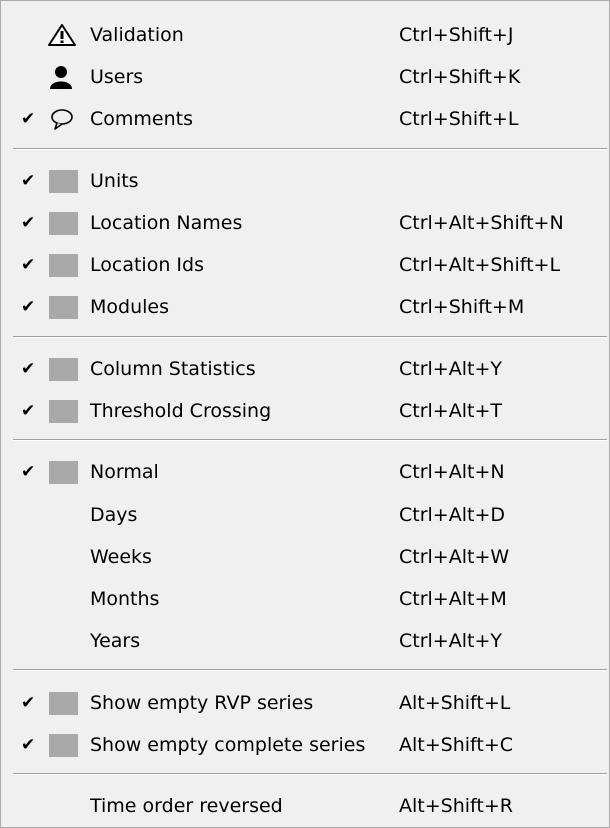  Describe the element at coordinates (456, 35) in the screenshot. I see `menu-item-shortcut: Ctrl+Shift+J` at that location.